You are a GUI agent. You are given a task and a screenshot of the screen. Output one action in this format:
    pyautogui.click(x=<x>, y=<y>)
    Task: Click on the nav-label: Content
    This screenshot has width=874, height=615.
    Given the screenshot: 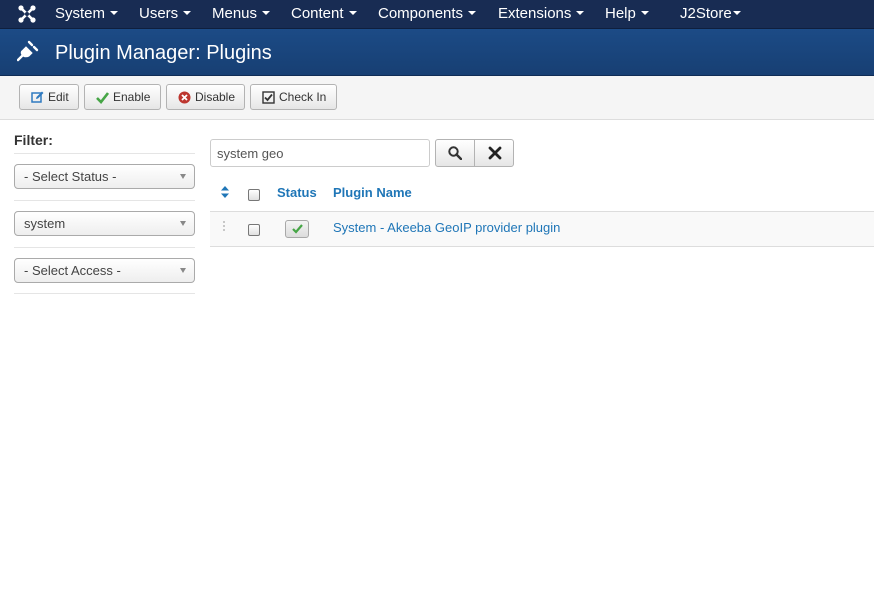 What is the action you would take?
    pyautogui.click(x=317, y=13)
    